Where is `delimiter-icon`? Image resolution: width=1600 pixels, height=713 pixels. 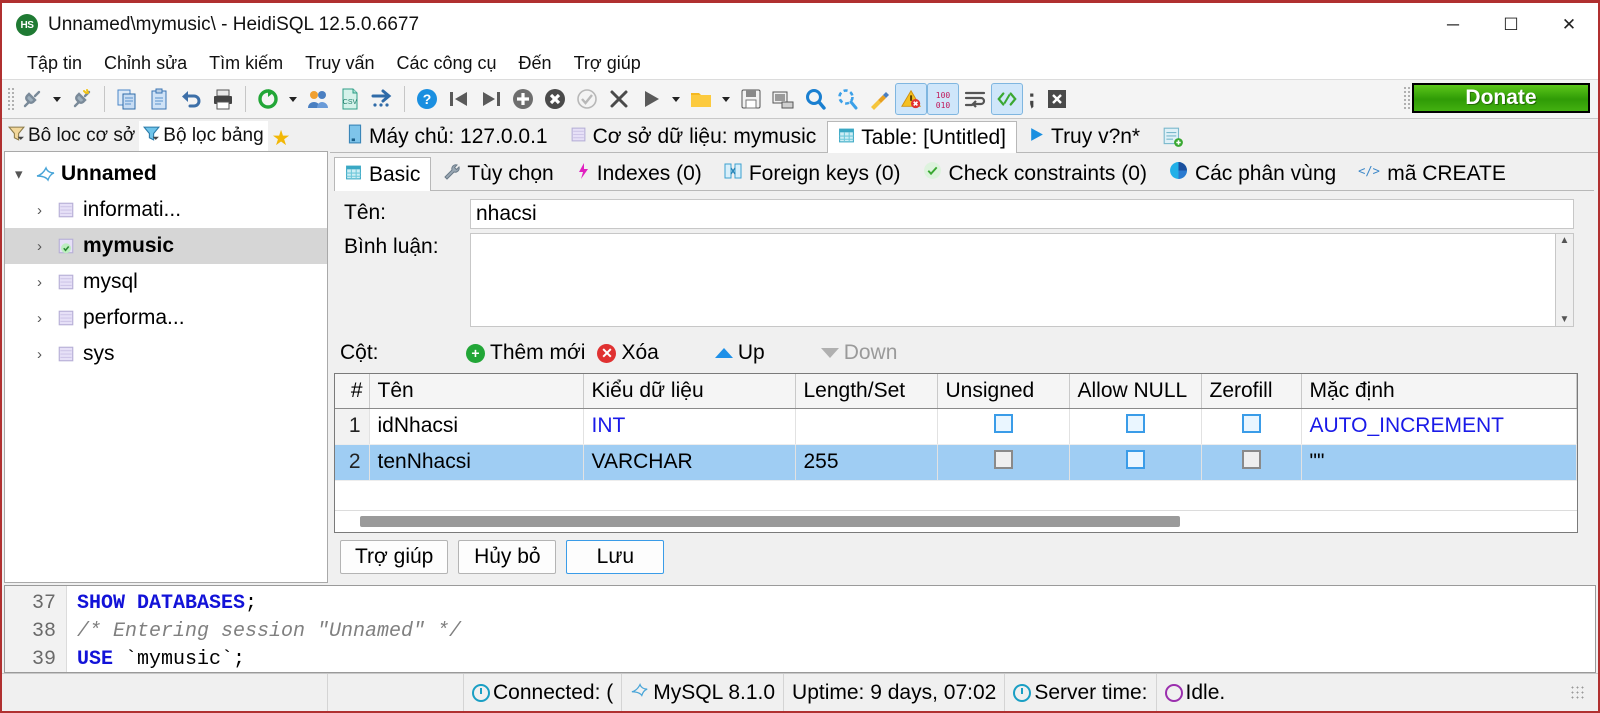 delimiter-icon is located at coordinates (1032, 99).